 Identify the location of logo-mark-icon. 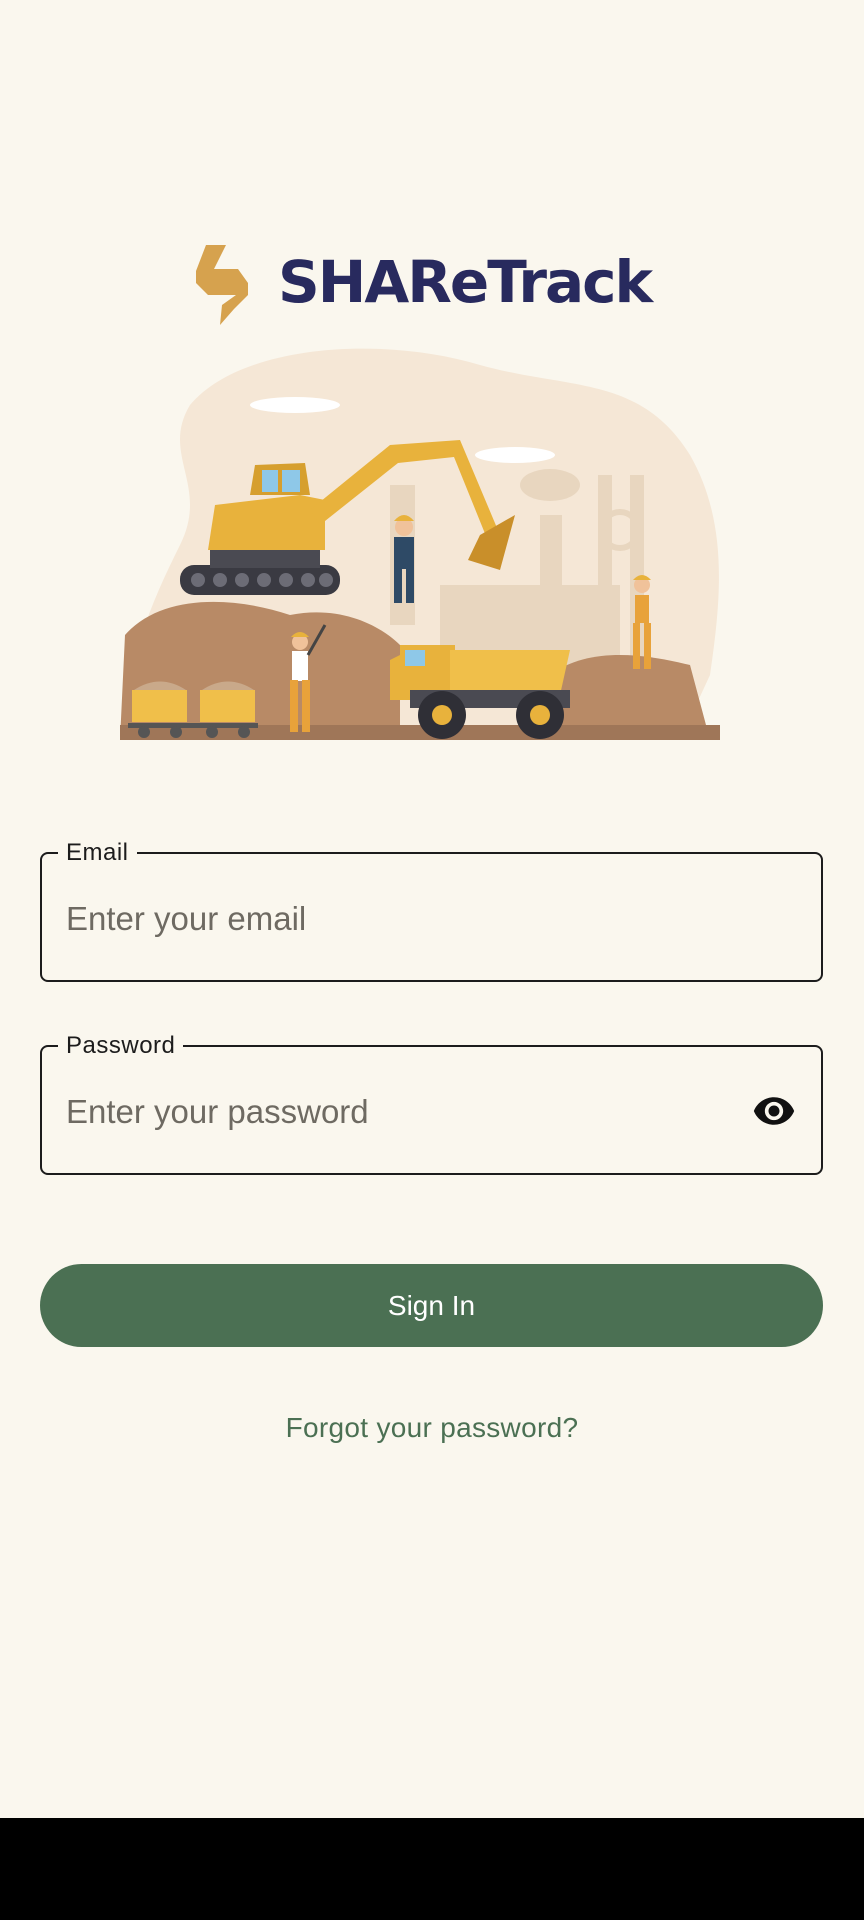
(222, 285).